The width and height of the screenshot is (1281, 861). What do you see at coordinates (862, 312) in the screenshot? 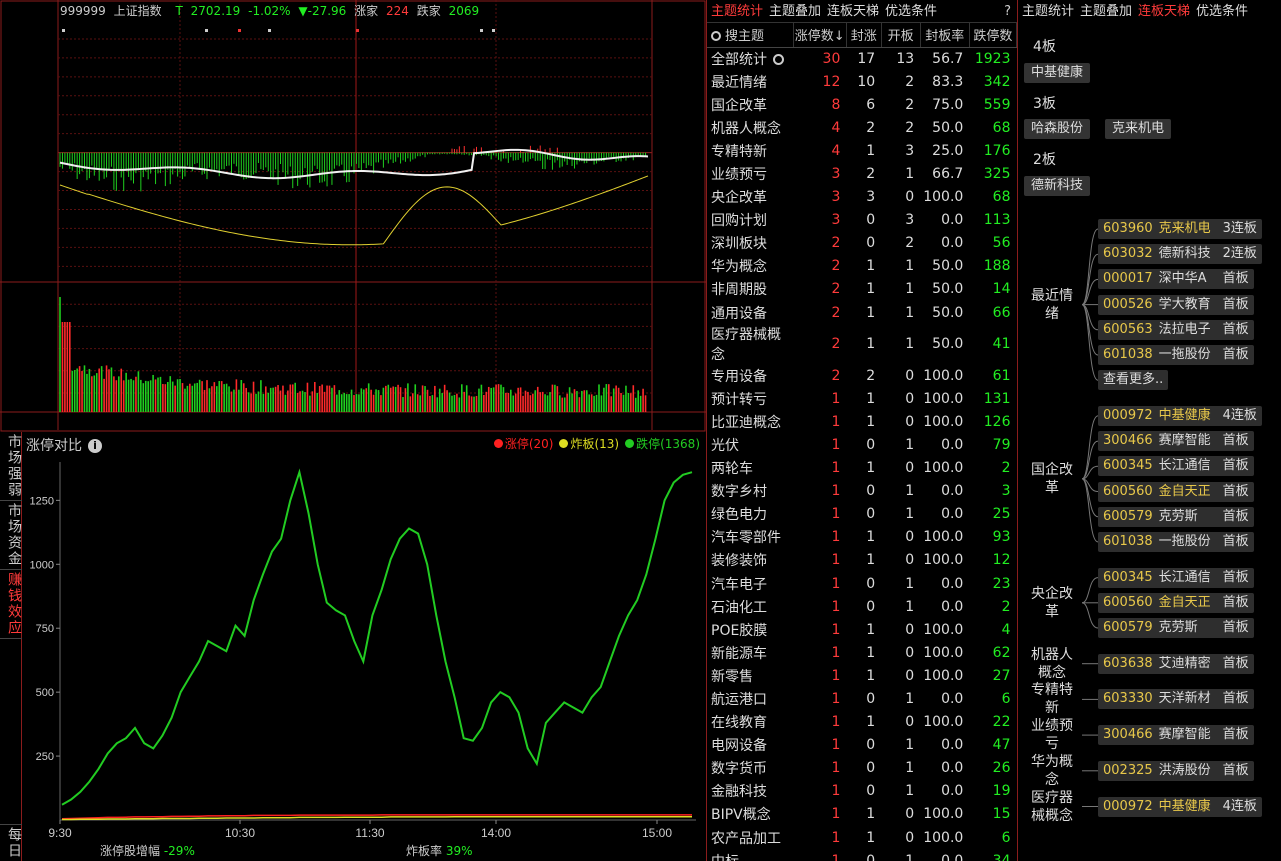
I see `table-row: 通用设备 2 1 1 50.0 66` at bounding box center [862, 312].